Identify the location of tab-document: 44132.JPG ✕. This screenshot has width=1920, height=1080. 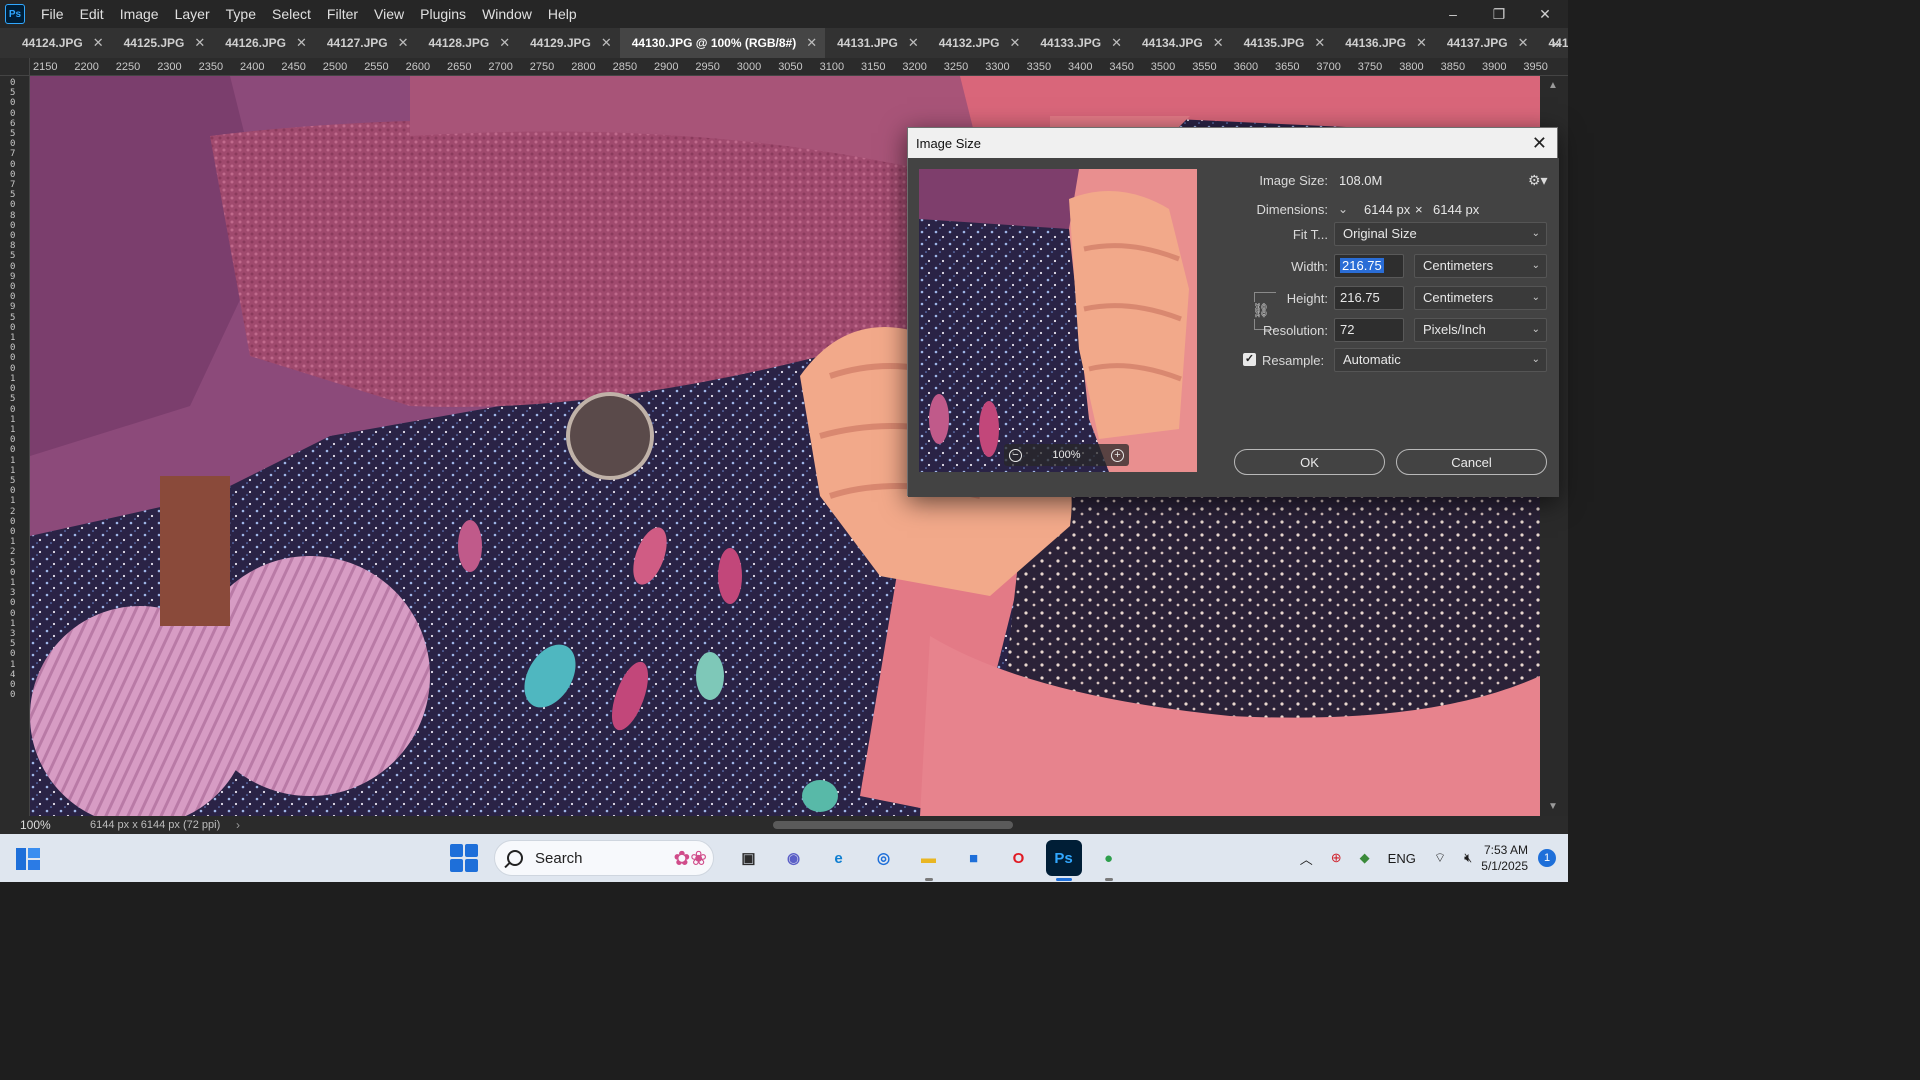
(978, 43).